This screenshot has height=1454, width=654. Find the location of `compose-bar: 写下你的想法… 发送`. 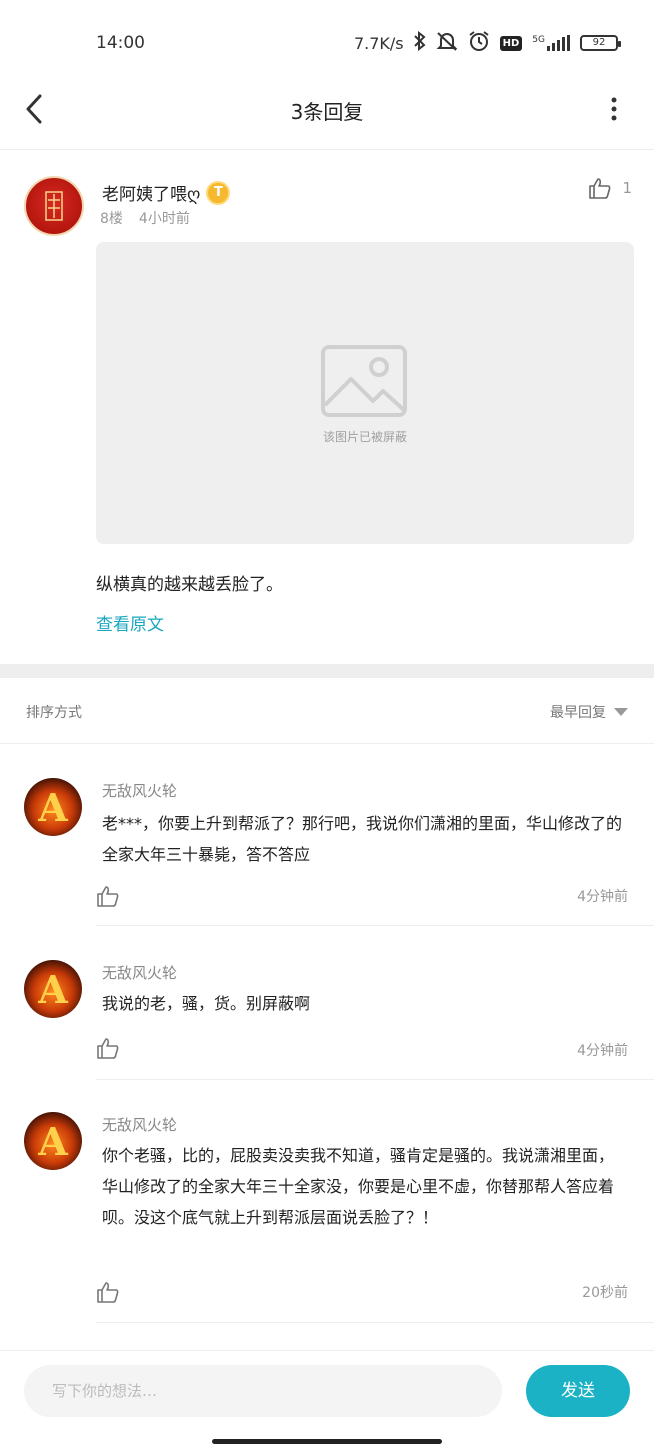

compose-bar: 写下你的想法… 发送 is located at coordinates (327, 1402).